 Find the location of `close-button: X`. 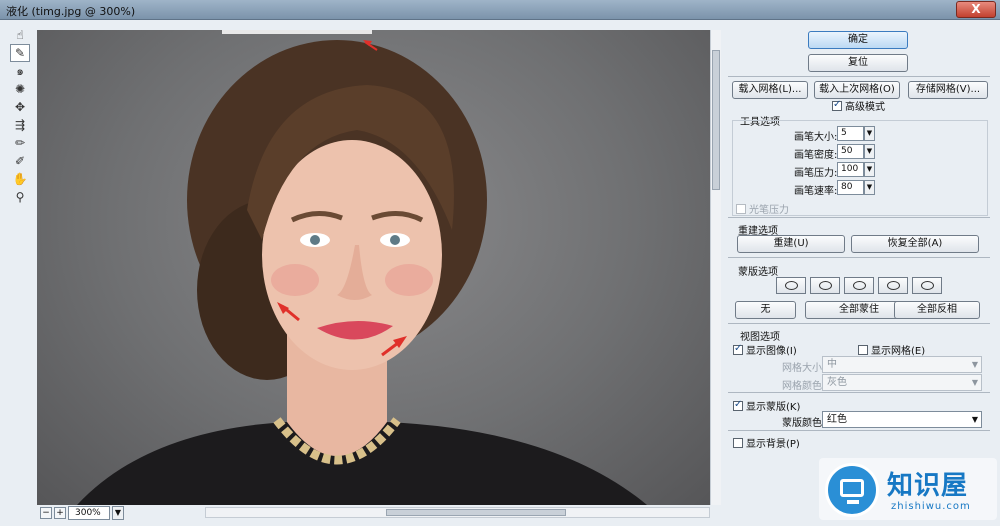

close-button: X is located at coordinates (976, 9).